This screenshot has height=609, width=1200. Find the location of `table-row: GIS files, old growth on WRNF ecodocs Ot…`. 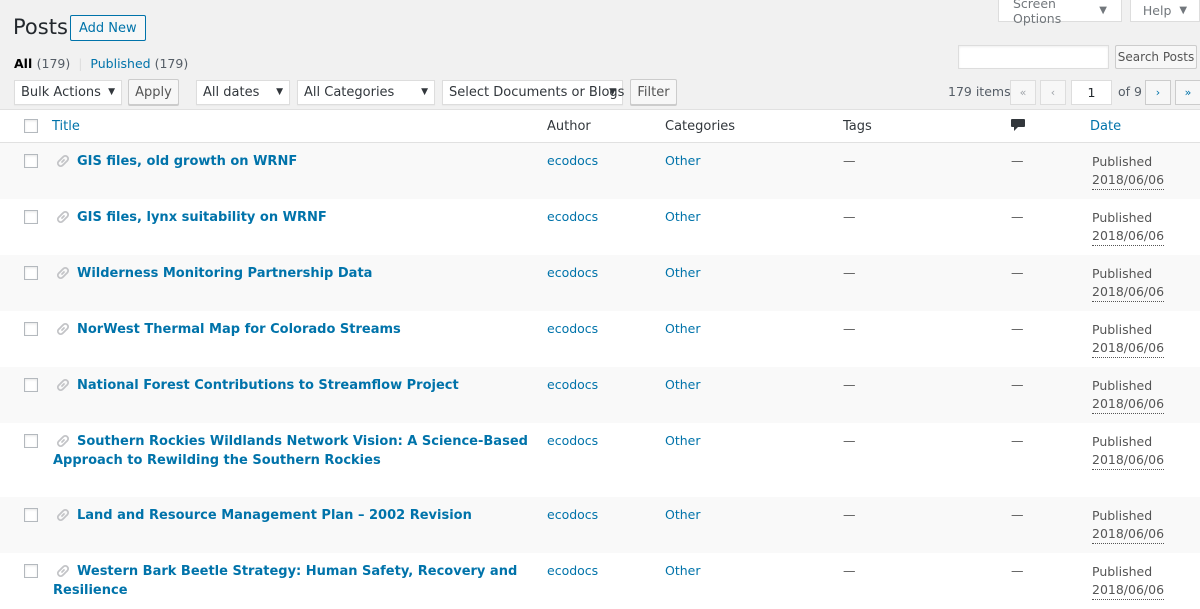

table-row: GIS files, old growth on WRNF ecodocs Ot… is located at coordinates (600, 171).